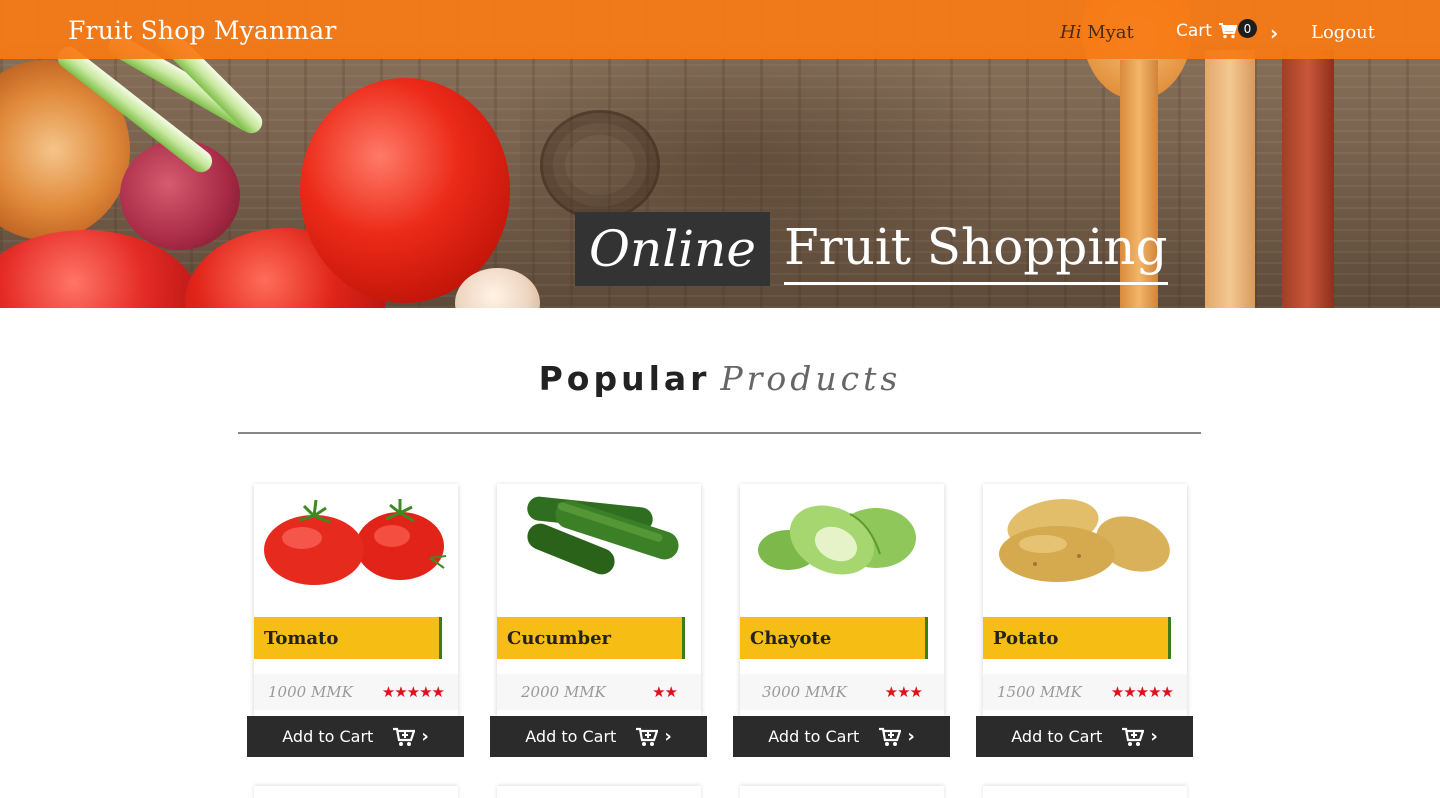 The width and height of the screenshot is (1440, 798). I want to click on section-title-italic: Products, so click(811, 378).